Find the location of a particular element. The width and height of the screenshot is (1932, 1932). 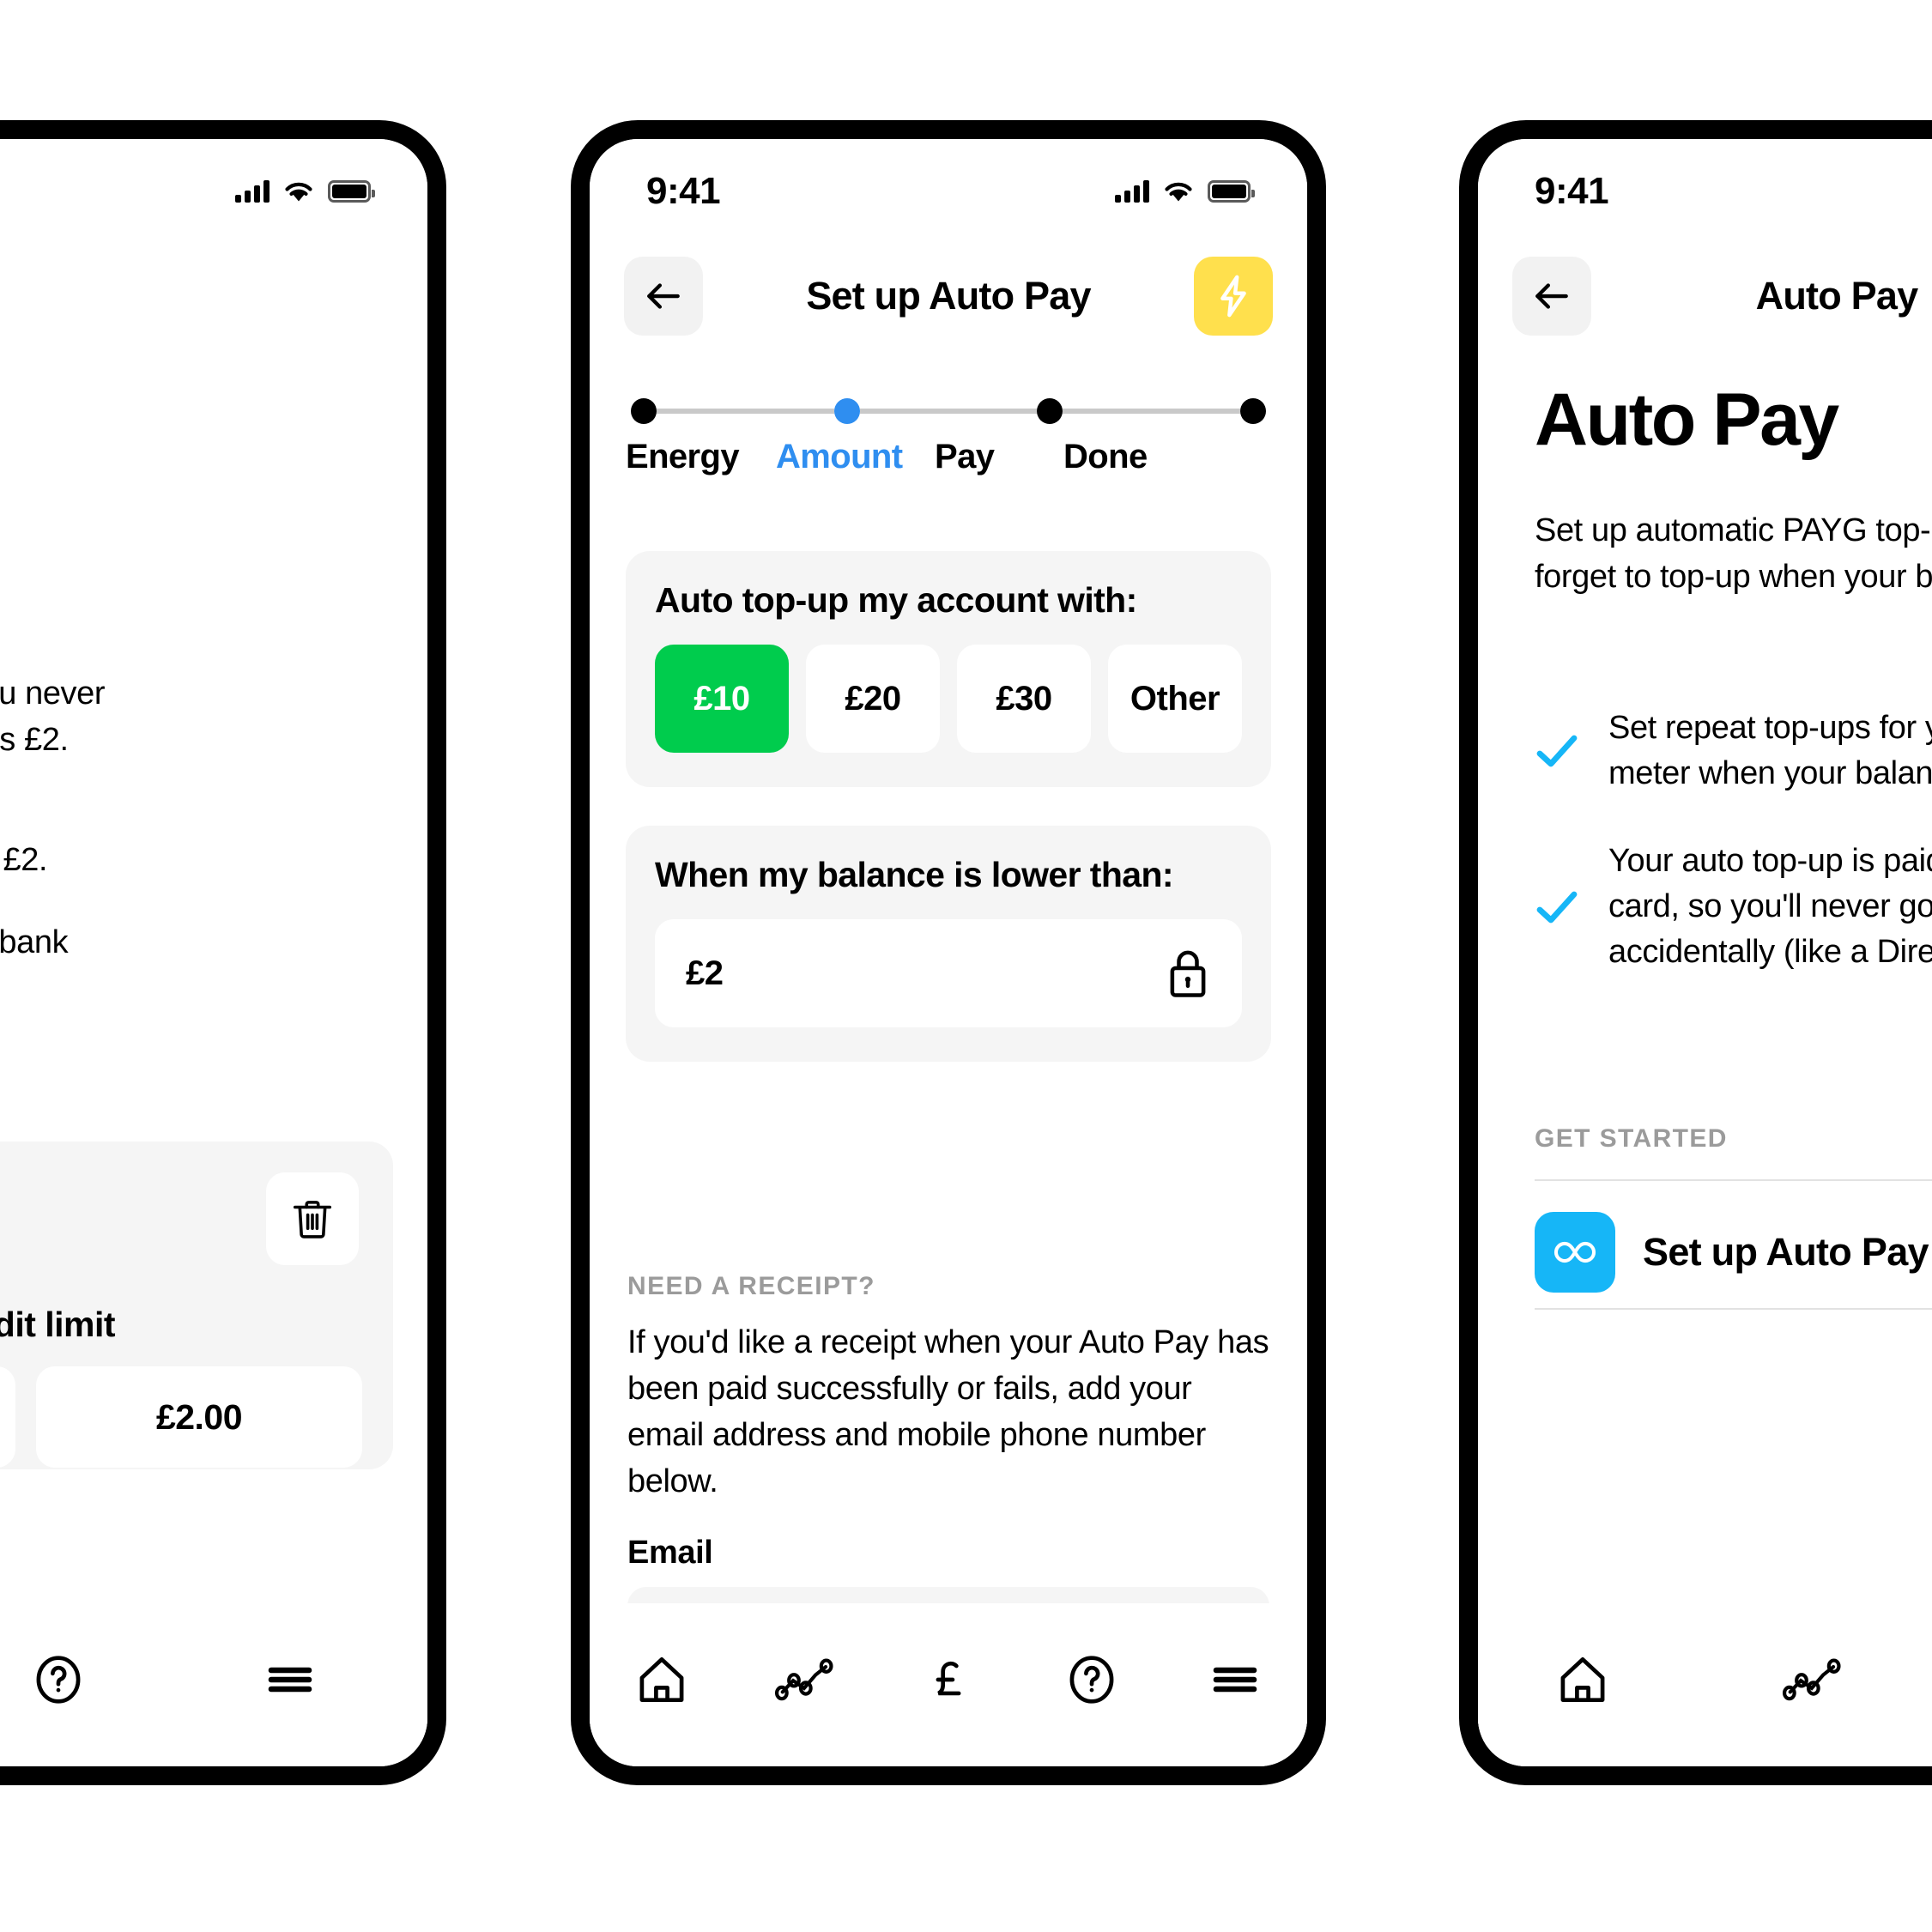

mid-status-time: 9:41 is located at coordinates (683, 191).